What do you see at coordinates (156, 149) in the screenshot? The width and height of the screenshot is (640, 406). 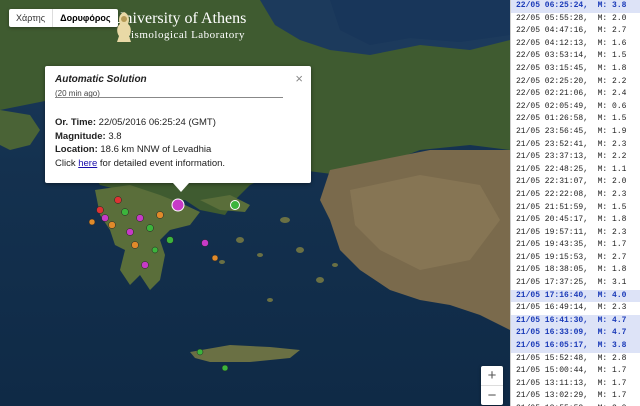 I see `location-value: 18.6 km NNW of Levadhia` at bounding box center [156, 149].